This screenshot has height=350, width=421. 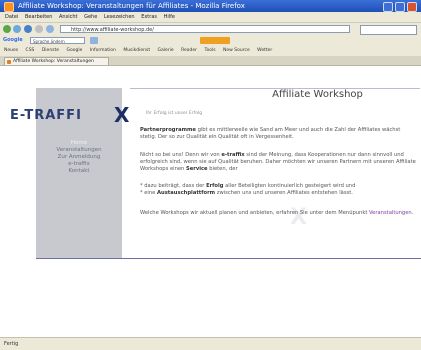 I want to click on menu-go: Gehe, so click(x=90, y=17).